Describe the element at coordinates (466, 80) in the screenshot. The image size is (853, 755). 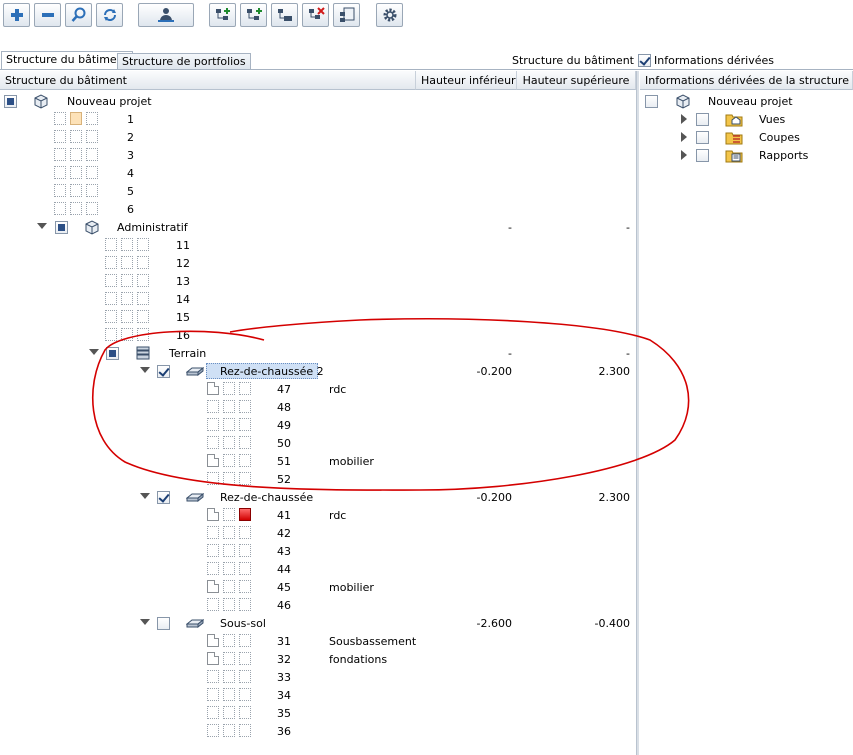
I see `column-header-lower-height: Hauteur inférieure` at that location.